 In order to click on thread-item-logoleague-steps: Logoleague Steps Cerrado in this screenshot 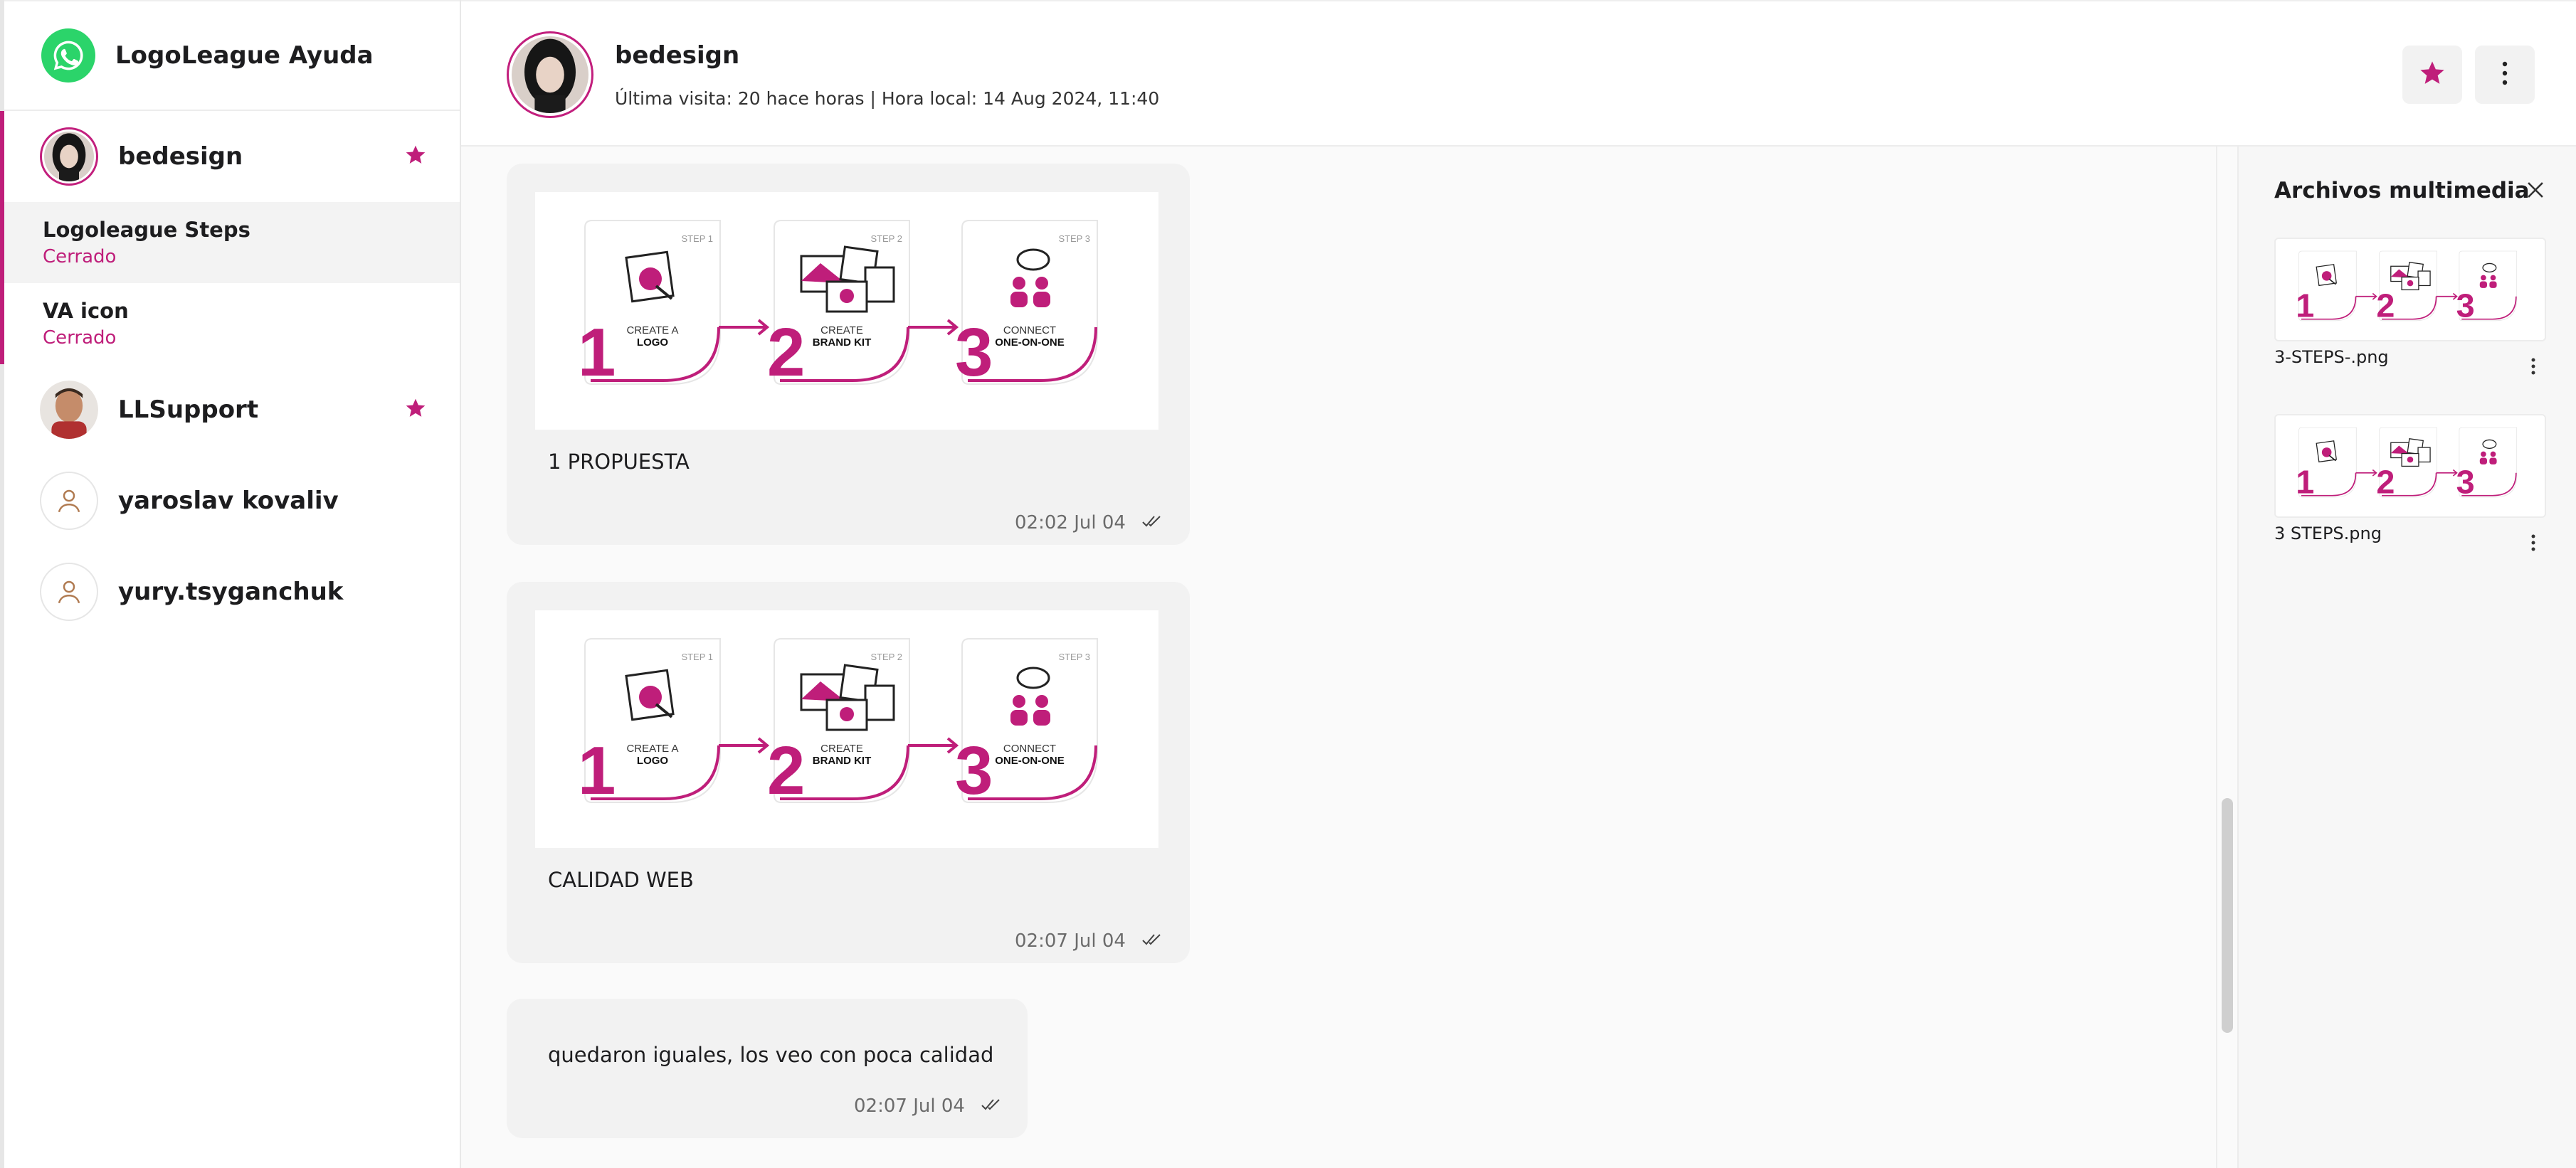, I will do `click(230, 242)`.